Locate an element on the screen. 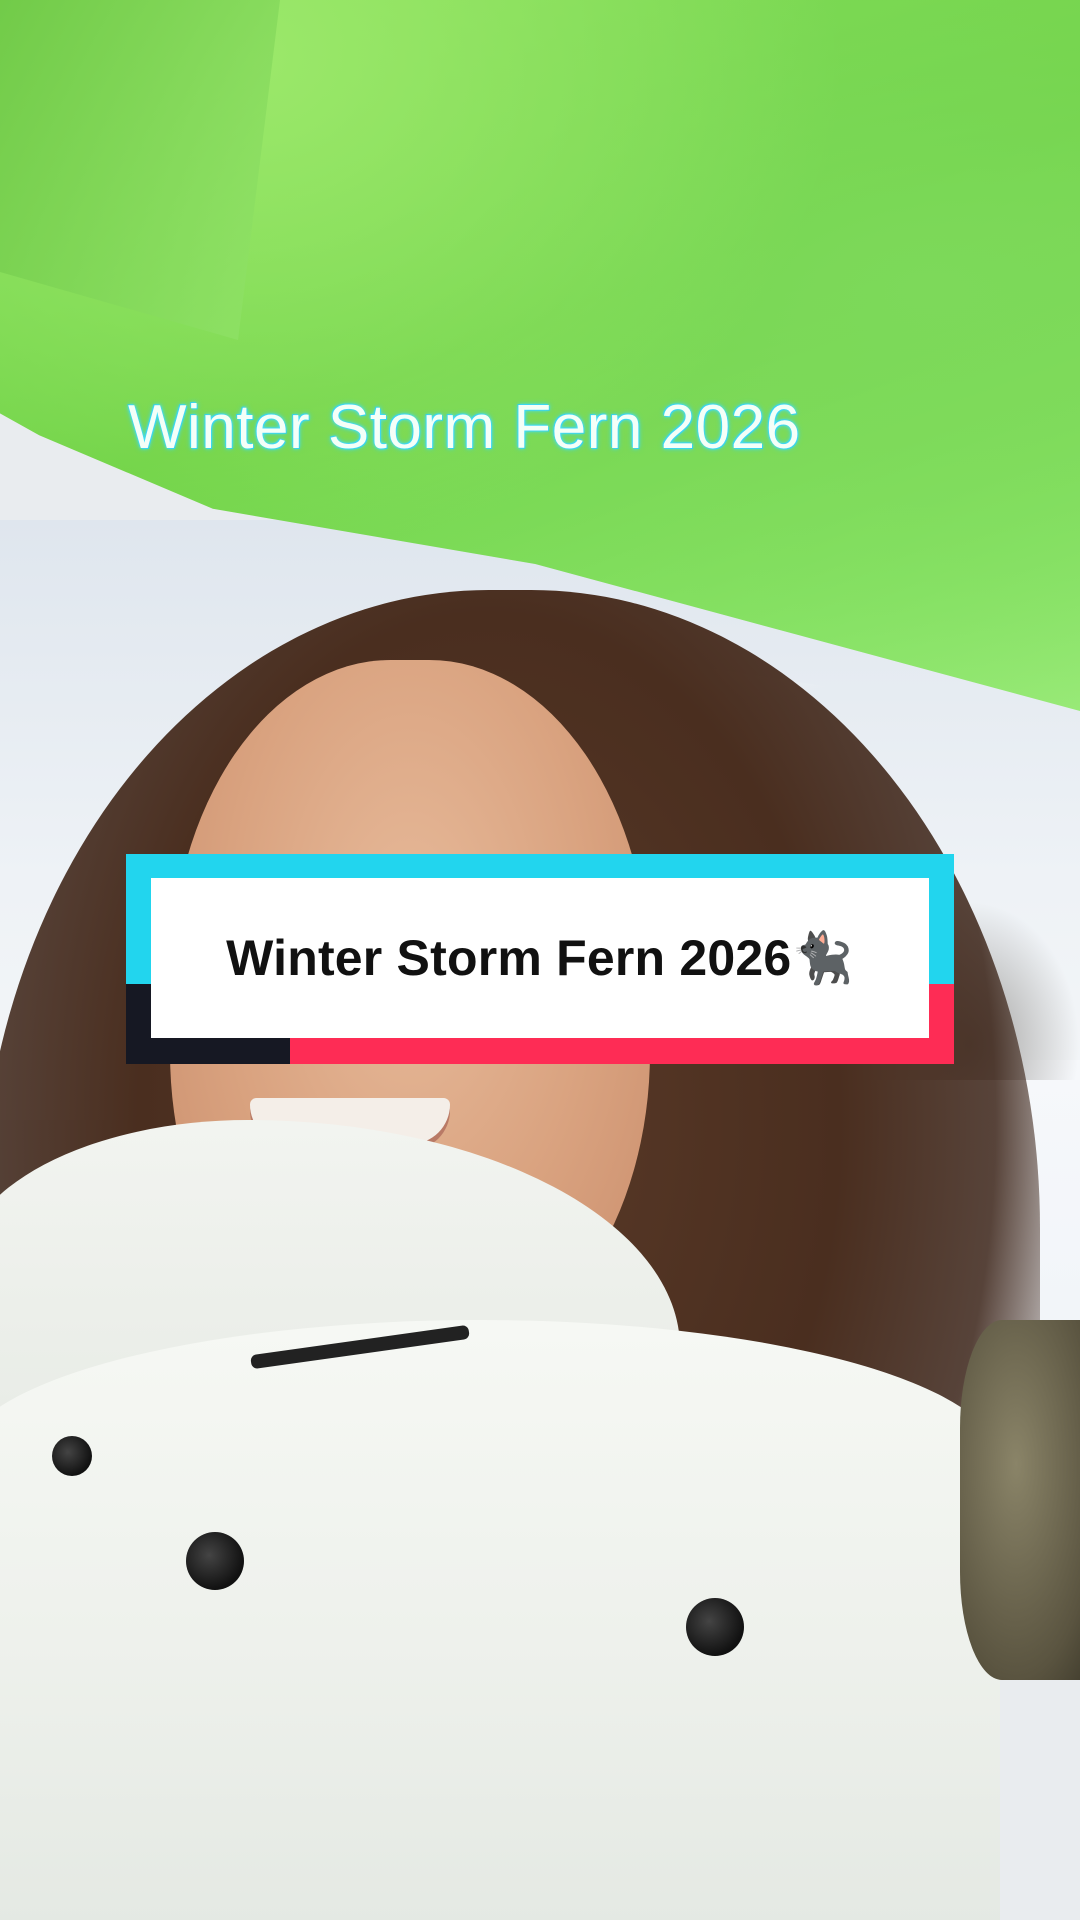 The width and height of the screenshot is (1080, 1920). caption-panel: Winter Storm Fern 2026🐈‍⬛ is located at coordinates (540, 958).